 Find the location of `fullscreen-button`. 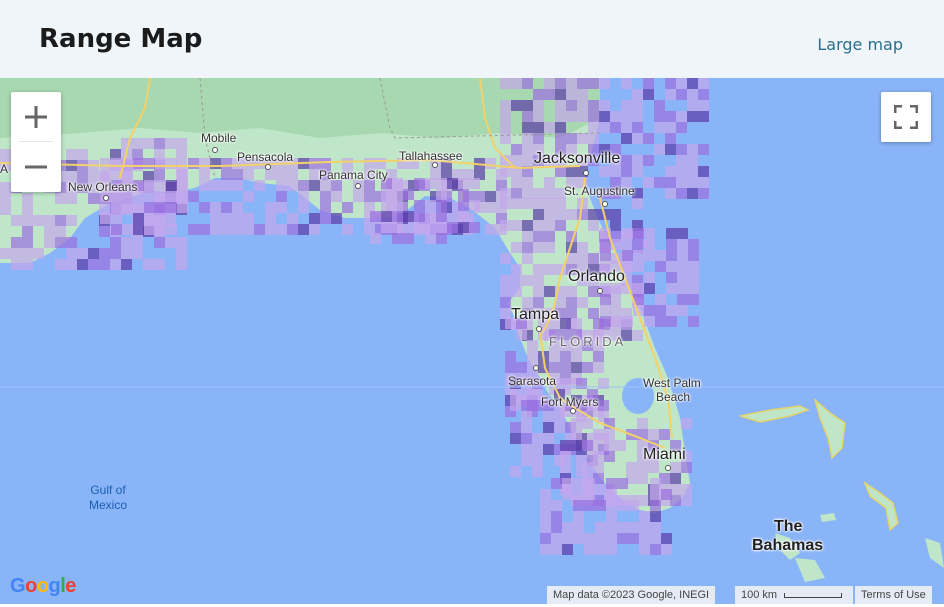

fullscreen-button is located at coordinates (906, 117).